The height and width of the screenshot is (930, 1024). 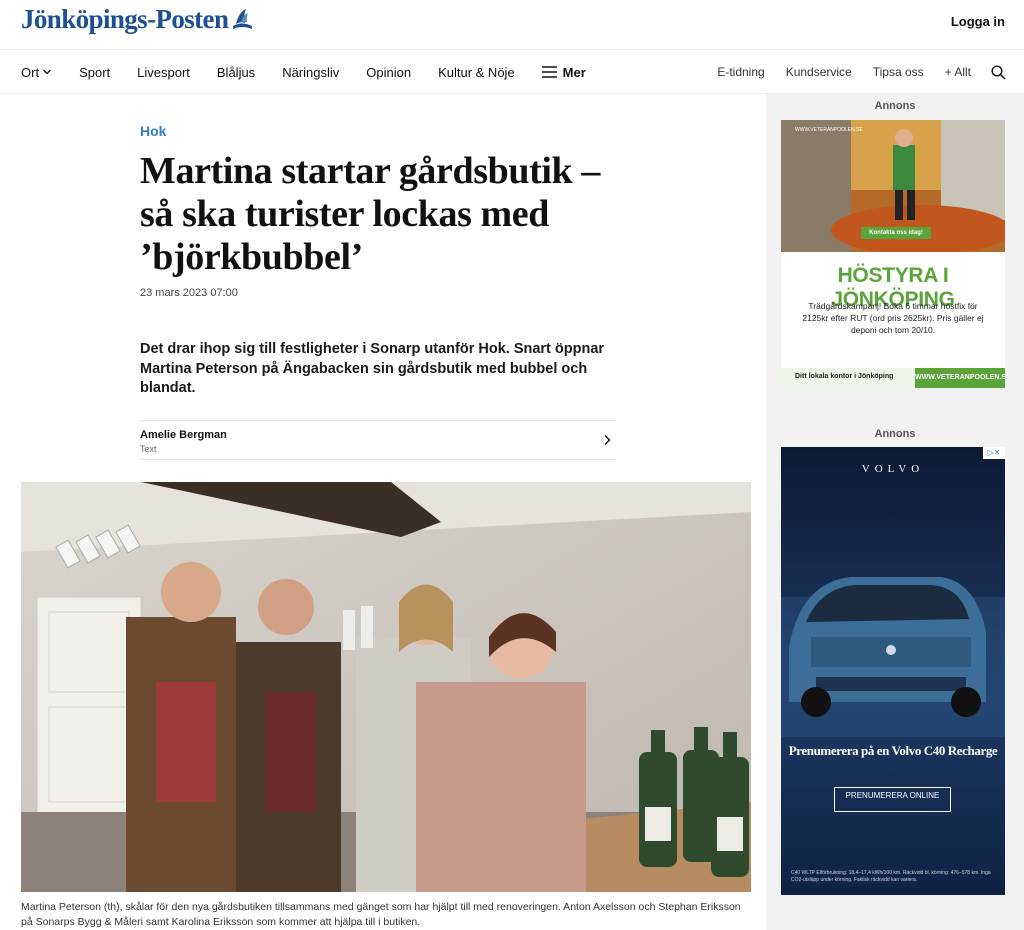 I want to click on more-menu-button: Mer, so click(x=563, y=72).